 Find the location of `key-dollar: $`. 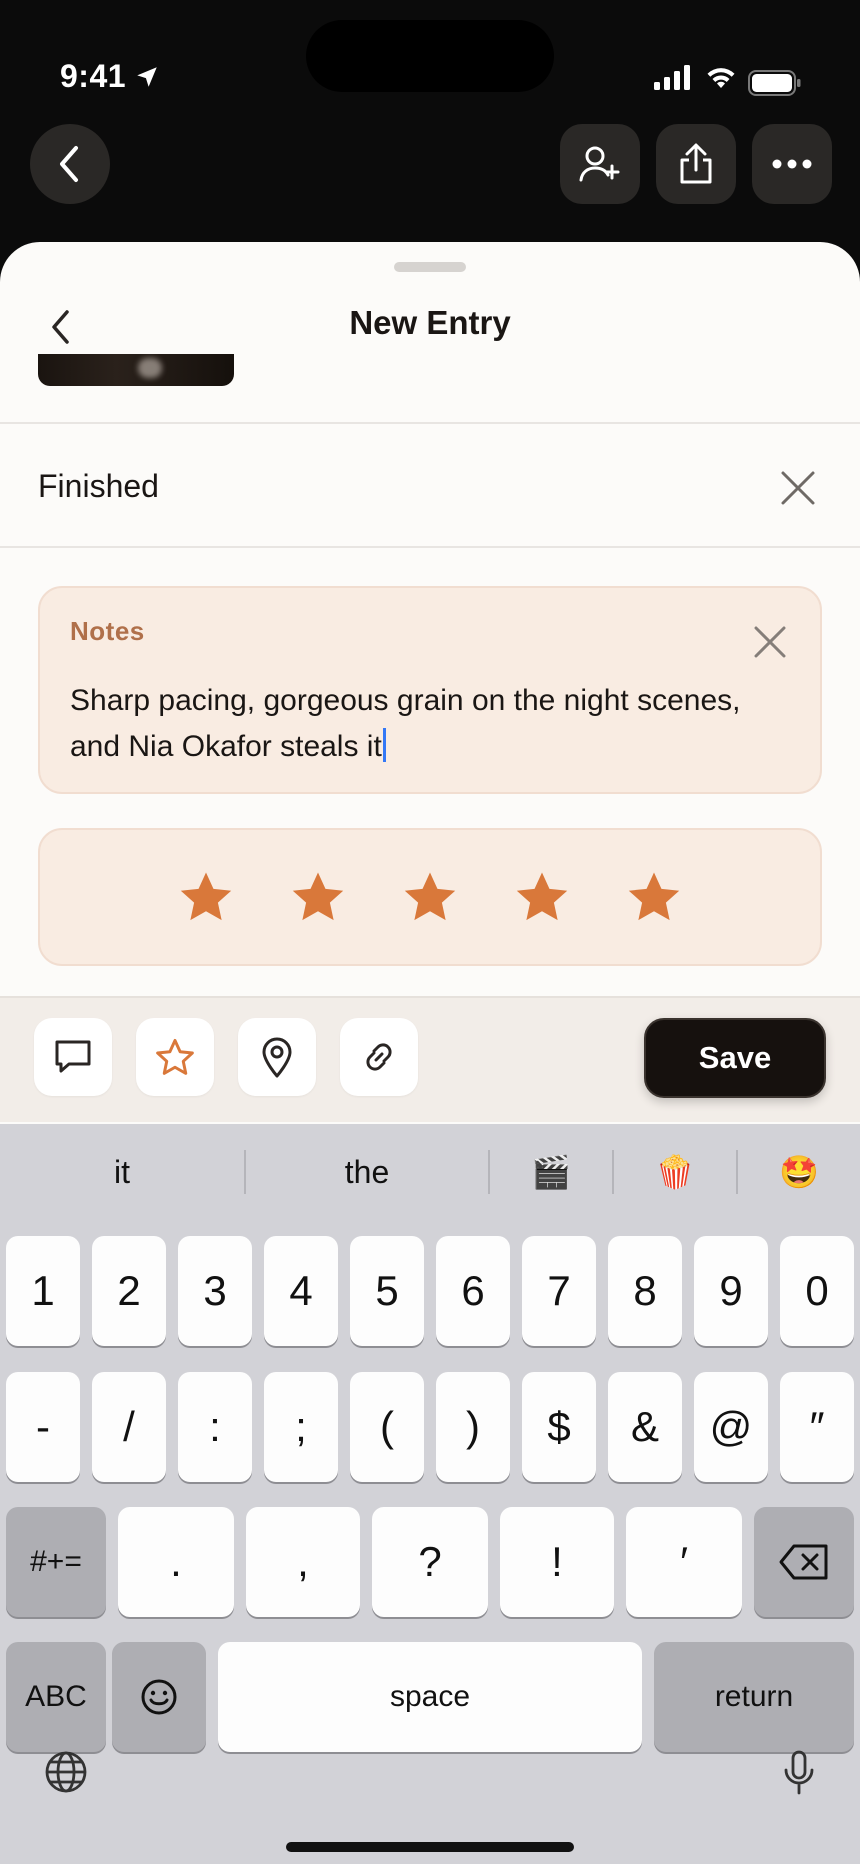

key-dollar: $ is located at coordinates (559, 1427).